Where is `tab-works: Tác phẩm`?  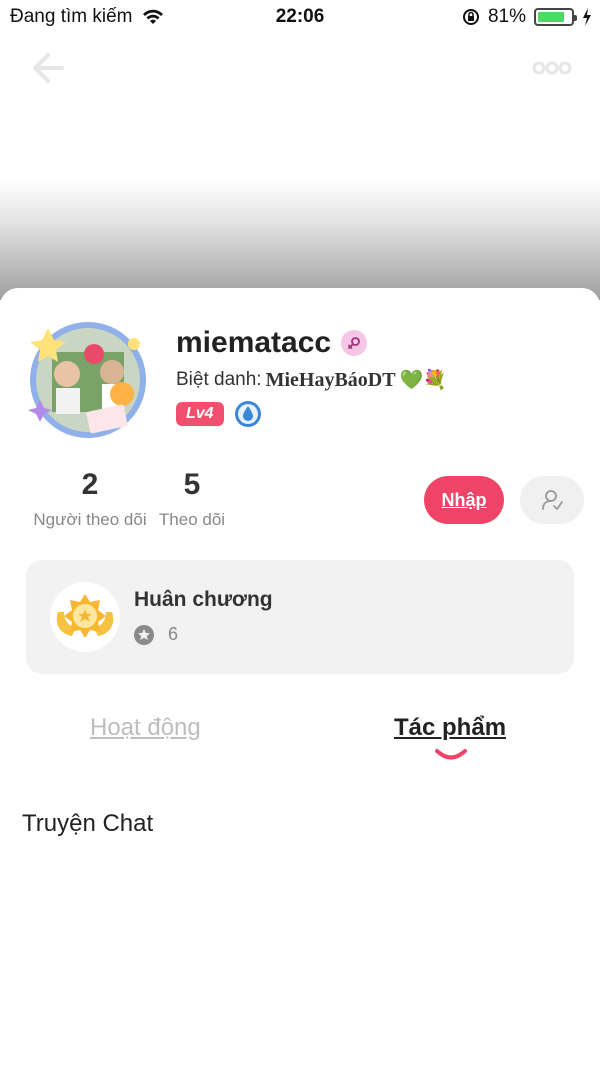
tab-works: Tác phẩm is located at coordinates (450, 728).